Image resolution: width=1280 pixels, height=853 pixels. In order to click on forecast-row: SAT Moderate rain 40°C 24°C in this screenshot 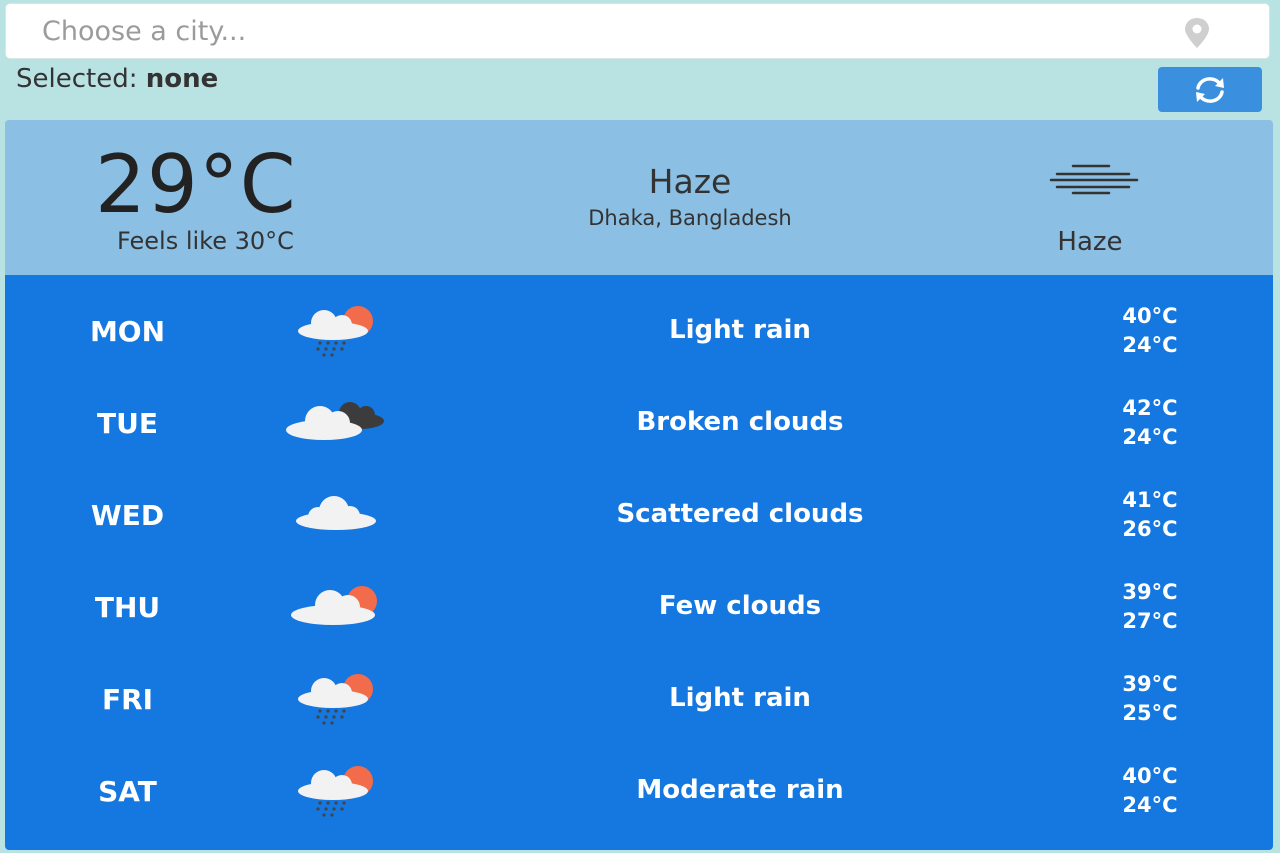, I will do `click(639, 793)`.